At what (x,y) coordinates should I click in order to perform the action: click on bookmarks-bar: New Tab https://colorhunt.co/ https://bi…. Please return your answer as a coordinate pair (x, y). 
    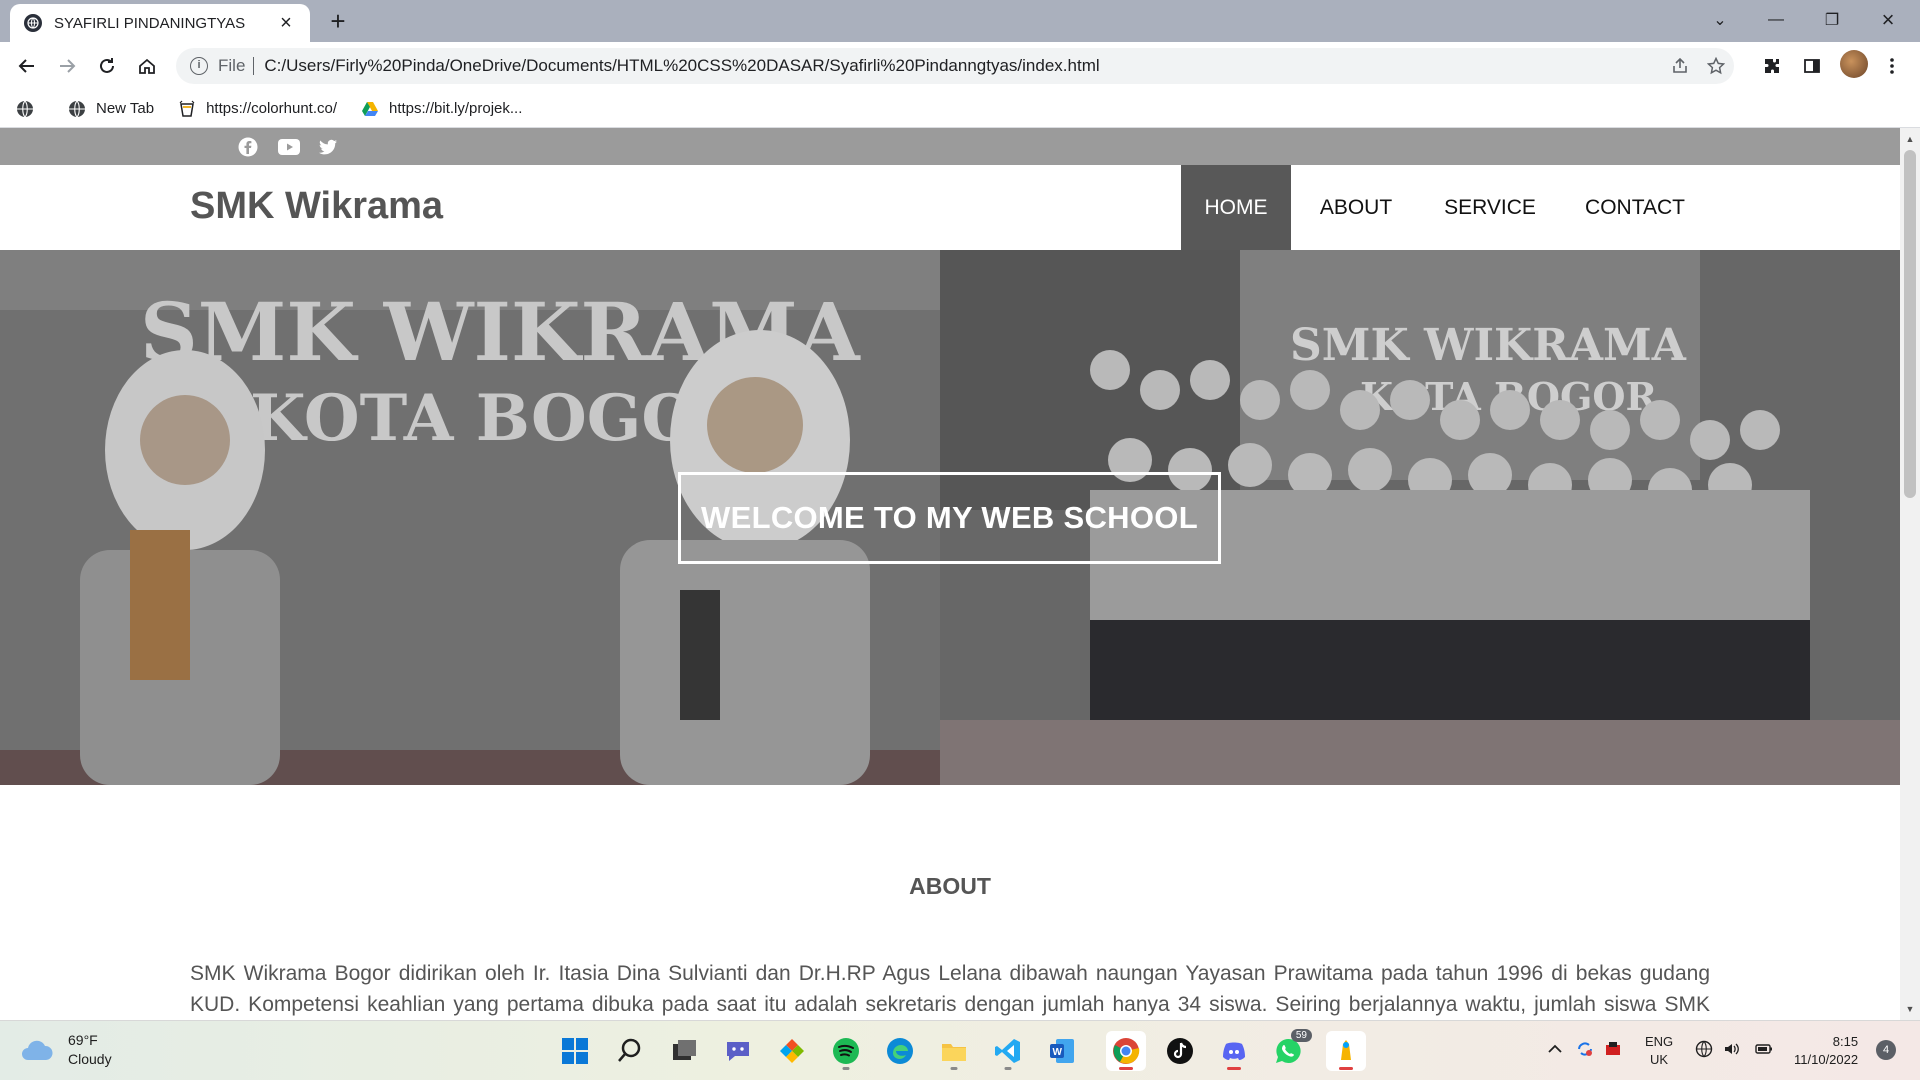
    Looking at the image, I should click on (960, 109).